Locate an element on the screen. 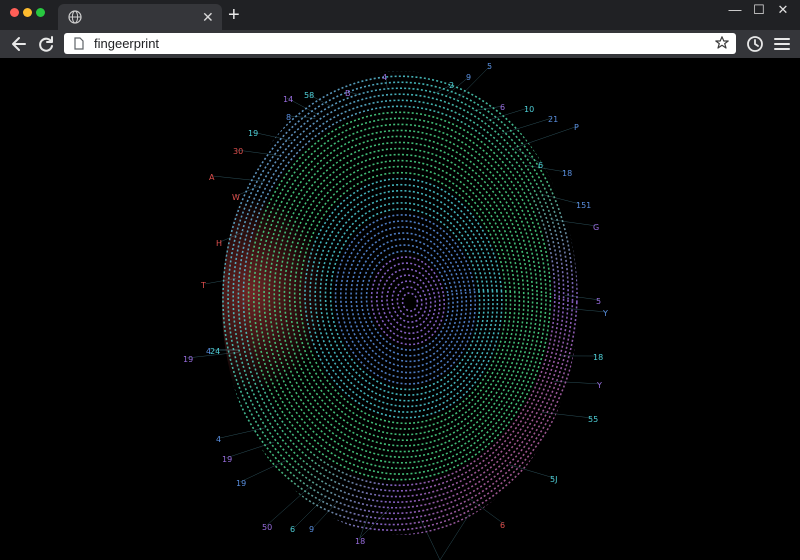 This screenshot has height=560, width=800. close-icon: ✕ is located at coordinates (208, 17).